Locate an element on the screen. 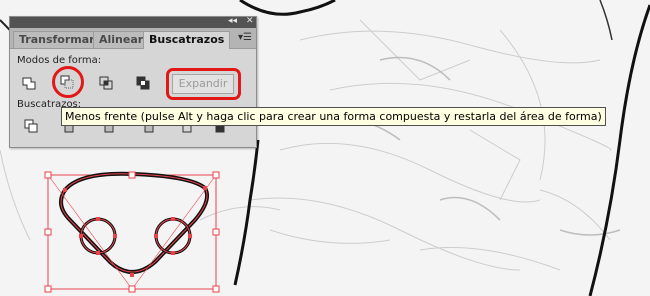 This screenshot has width=650, height=296. panel-menu-icon: ▾☰ is located at coordinates (245, 38).